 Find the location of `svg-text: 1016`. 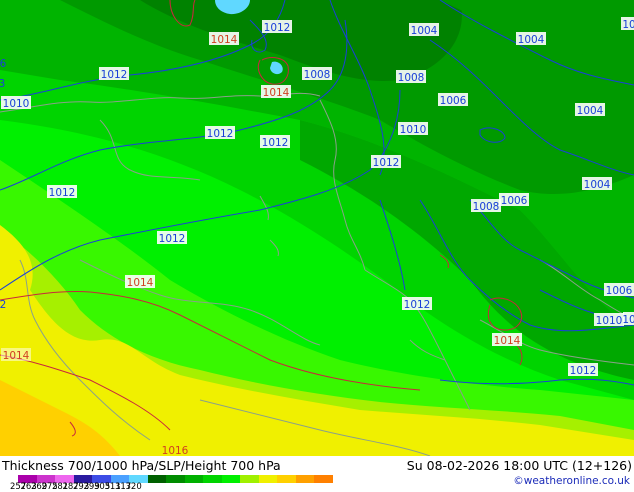

svg-text: 1016 is located at coordinates (175, 450).